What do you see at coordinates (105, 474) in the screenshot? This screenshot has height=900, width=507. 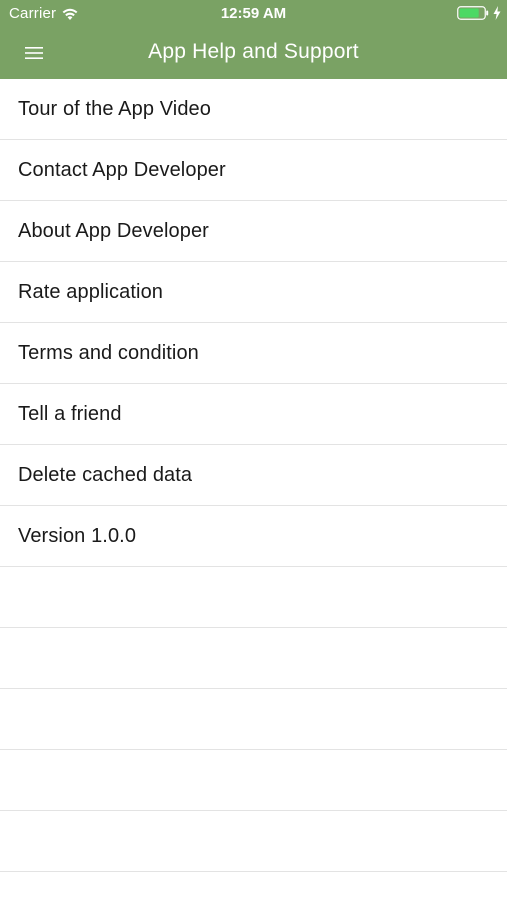 I see `menu-item-label: Delete cached data` at bounding box center [105, 474].